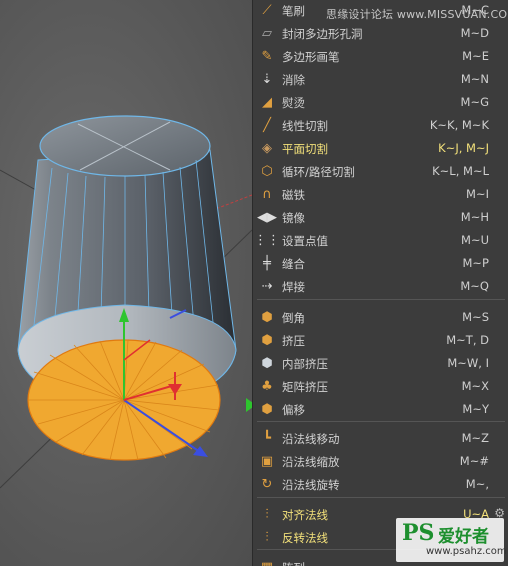  Describe the element at coordinates (380, 438) in the screenshot. I see `menu-item: ┗ 沿法线移动 M~Z` at that location.